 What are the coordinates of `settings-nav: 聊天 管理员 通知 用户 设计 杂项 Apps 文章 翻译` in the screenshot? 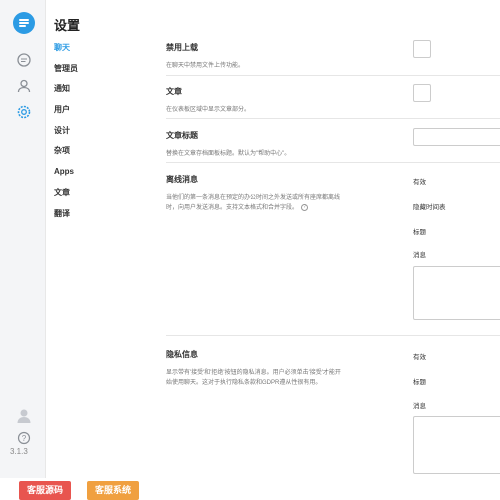 It's located at (94, 131).